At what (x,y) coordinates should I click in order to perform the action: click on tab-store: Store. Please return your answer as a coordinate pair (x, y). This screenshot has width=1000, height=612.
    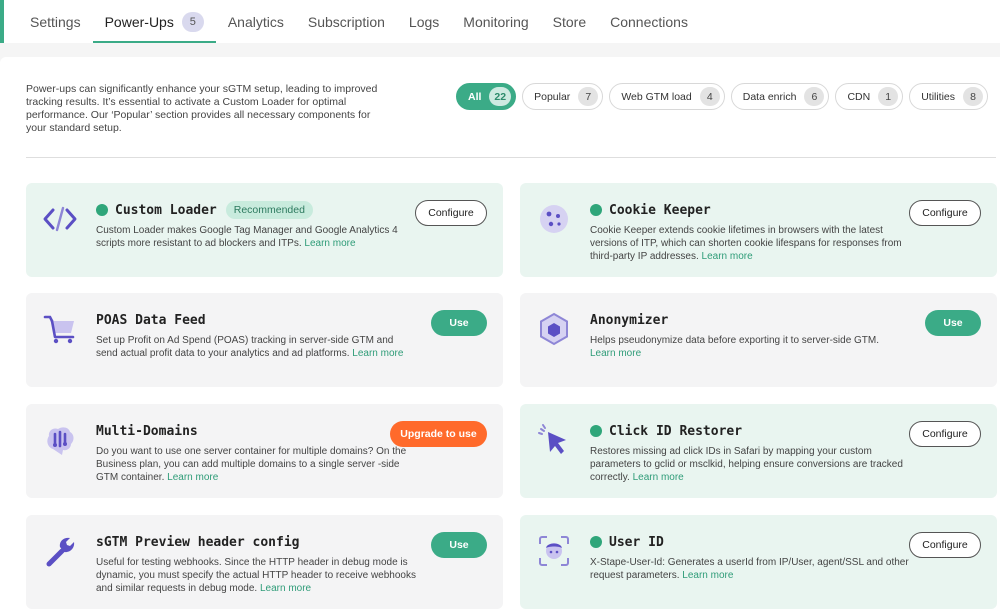
    Looking at the image, I should click on (569, 21).